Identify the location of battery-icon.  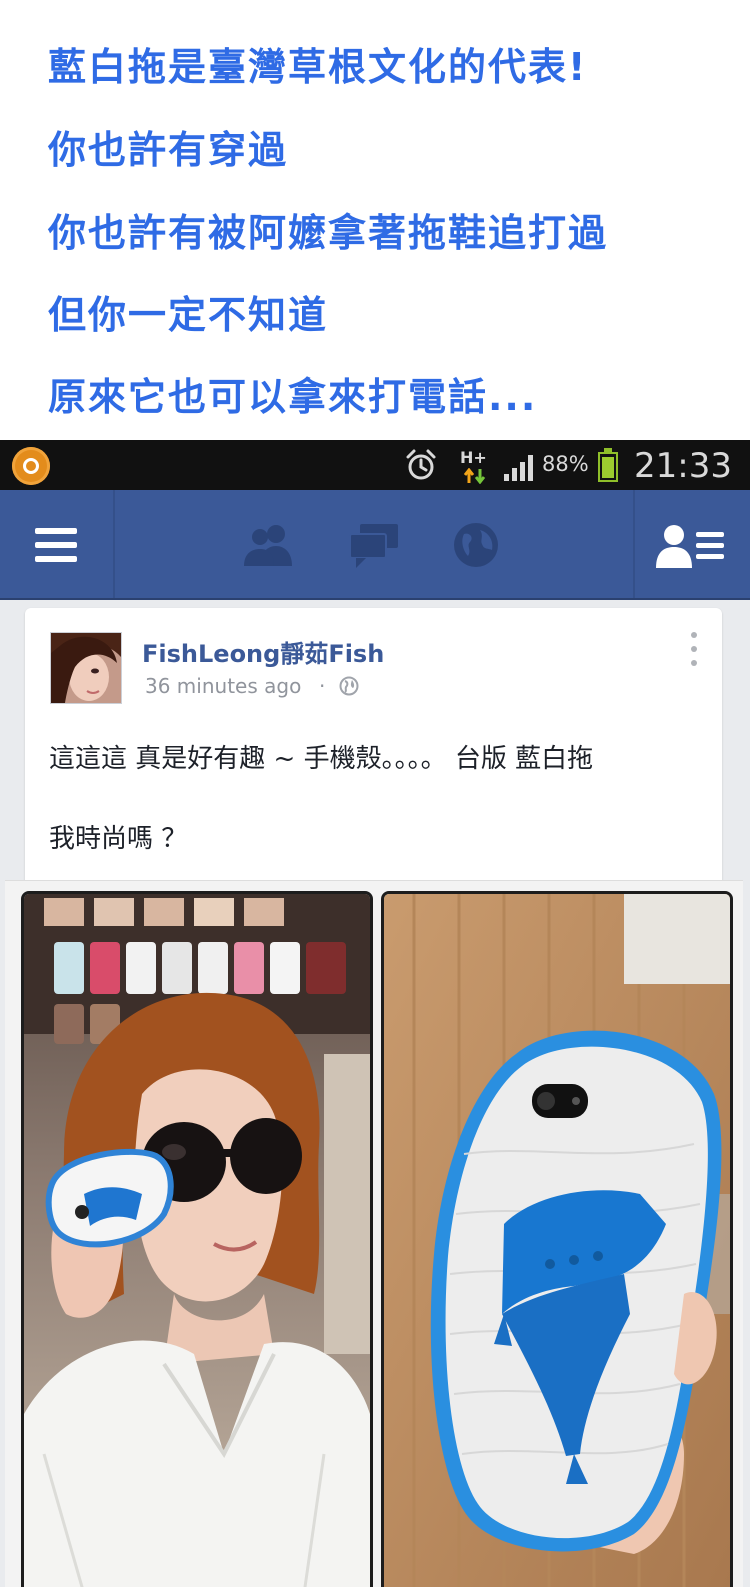
(609, 465).